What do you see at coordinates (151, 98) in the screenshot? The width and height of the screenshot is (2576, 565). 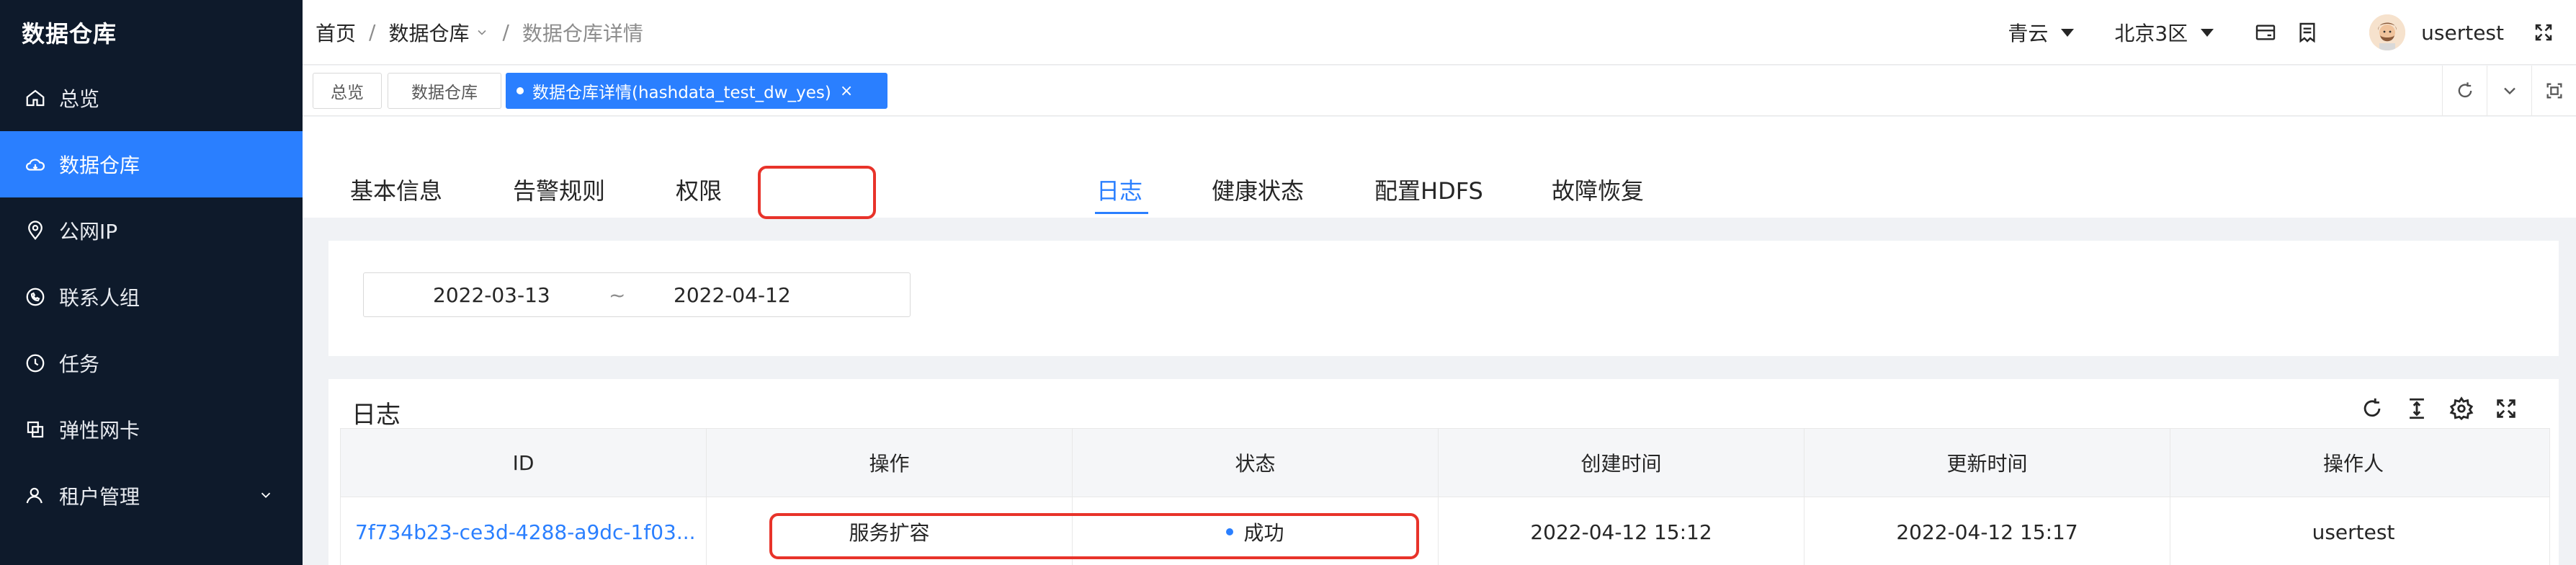 I see `sidebar-item-overview: 总览` at bounding box center [151, 98].